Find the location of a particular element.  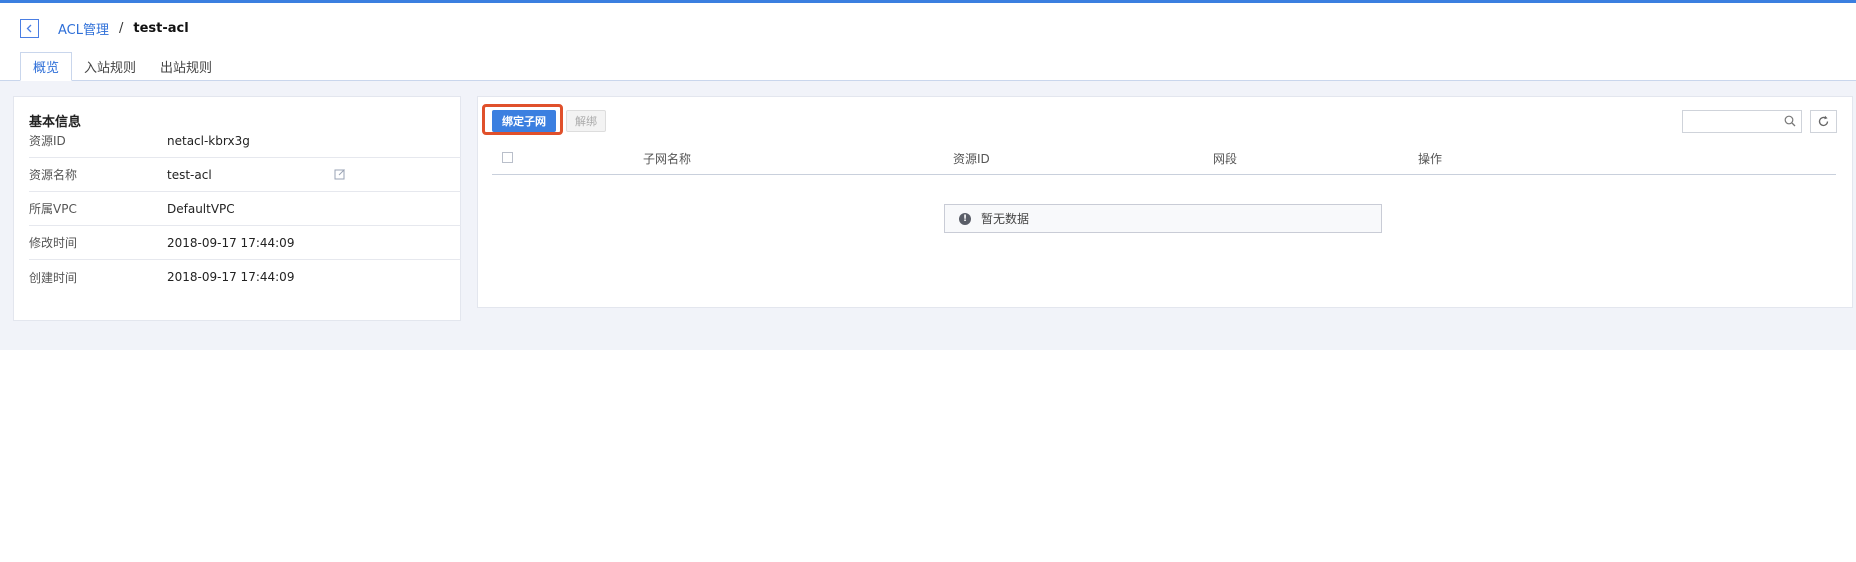

bind-subnet-button: 绑定子网 is located at coordinates (524, 121).